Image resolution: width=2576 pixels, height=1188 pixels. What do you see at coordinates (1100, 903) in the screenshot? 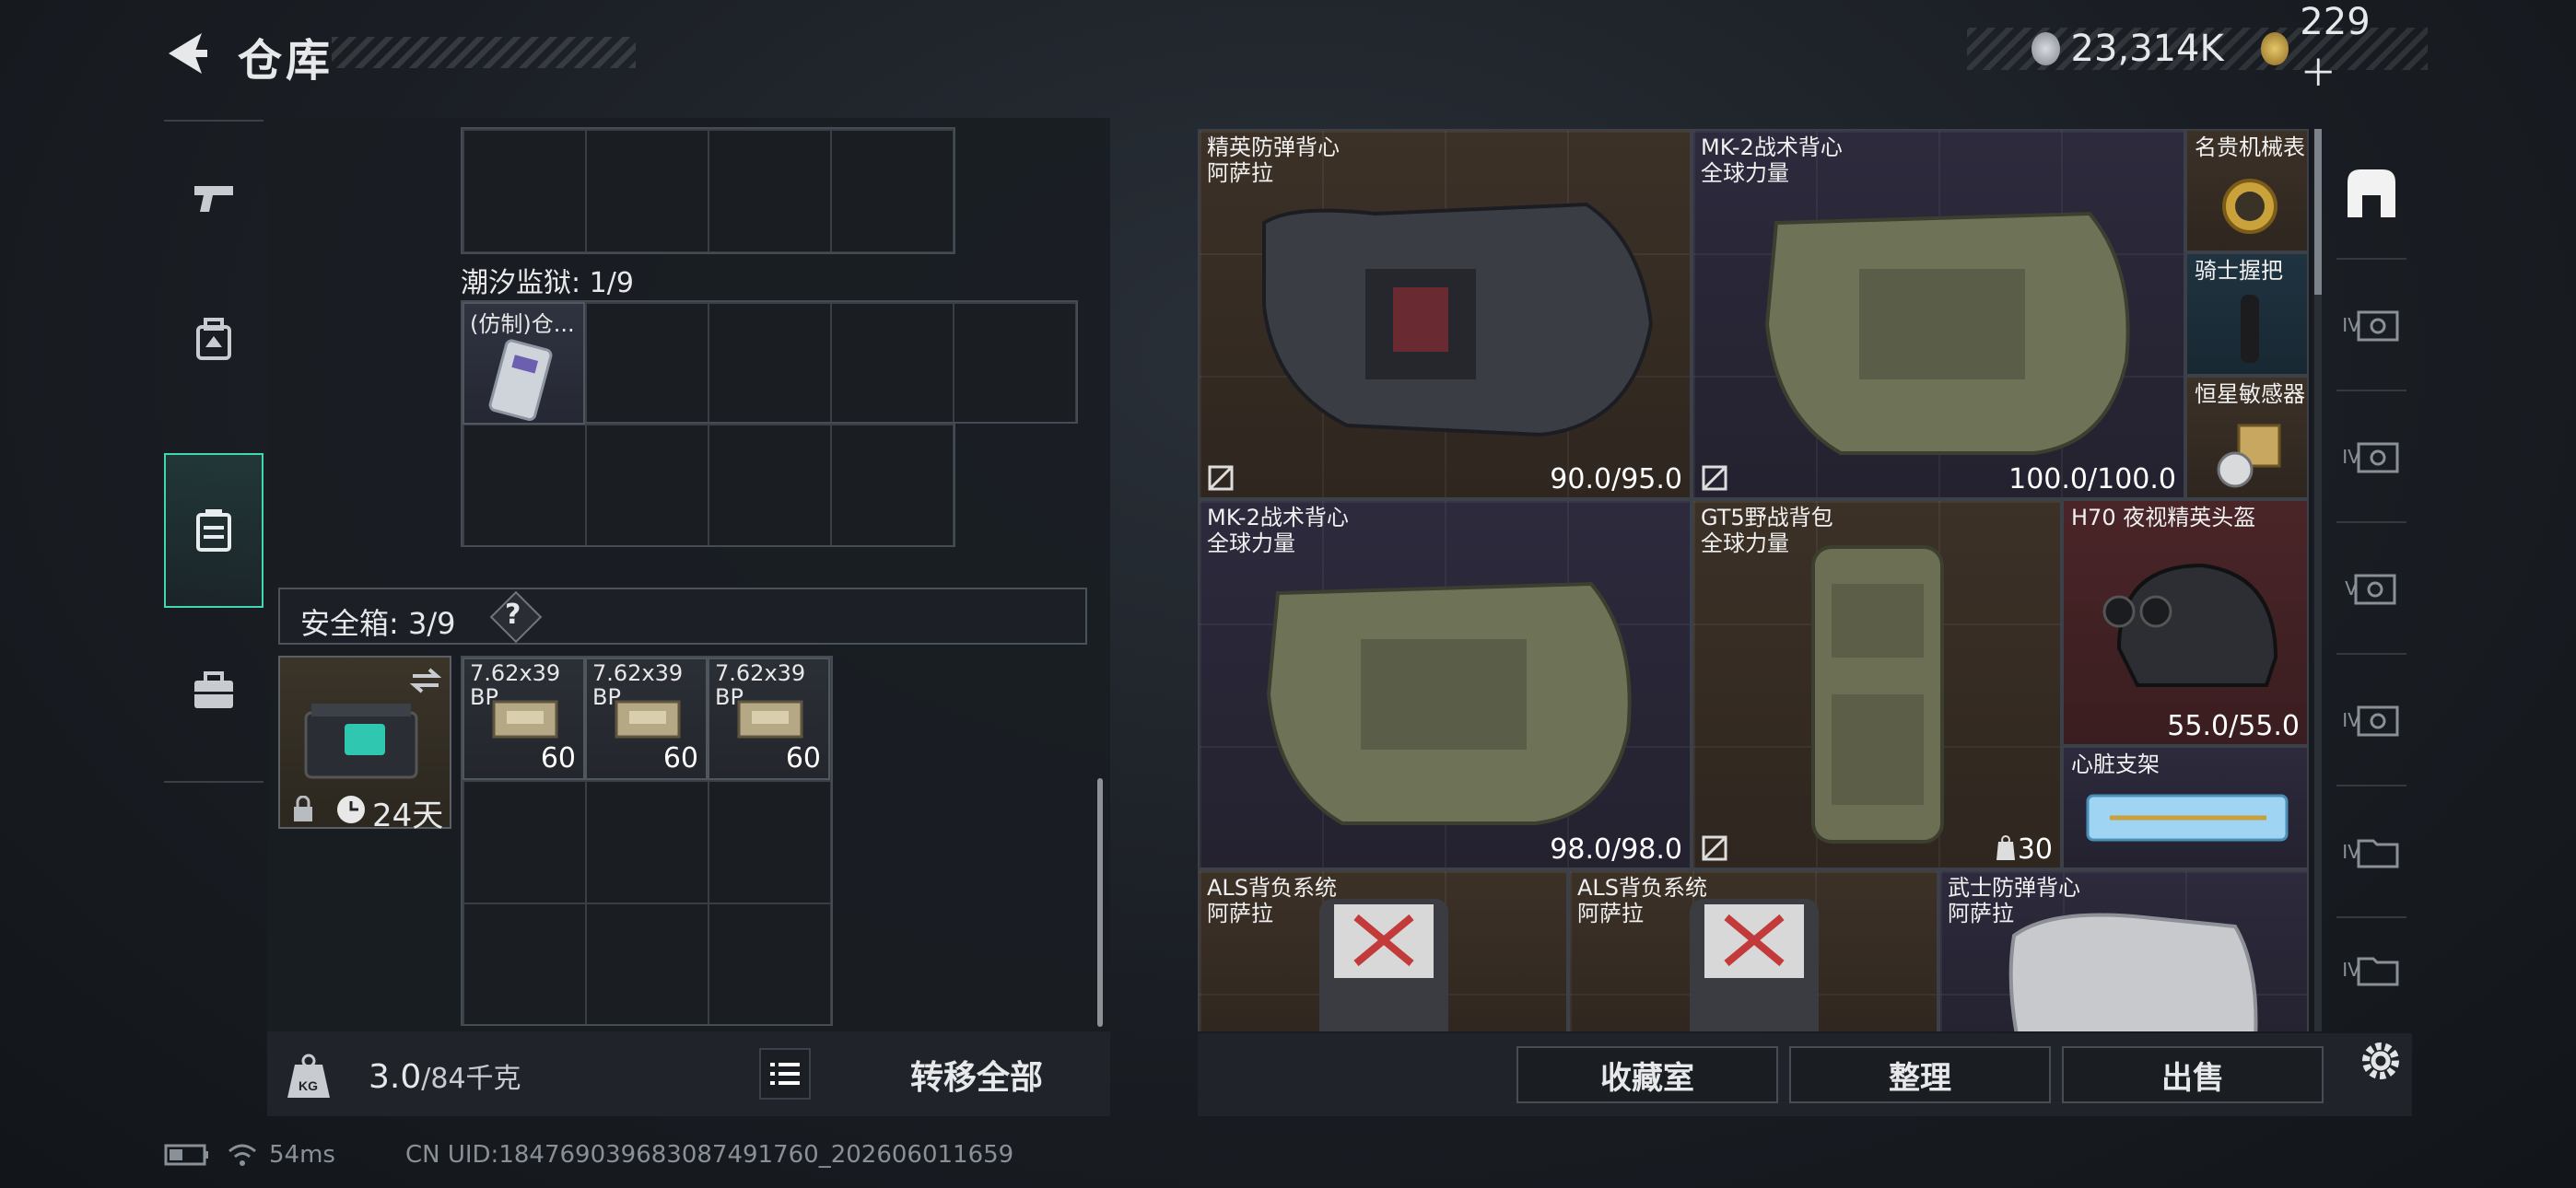
I see `inventory-scrollbar` at bounding box center [1100, 903].